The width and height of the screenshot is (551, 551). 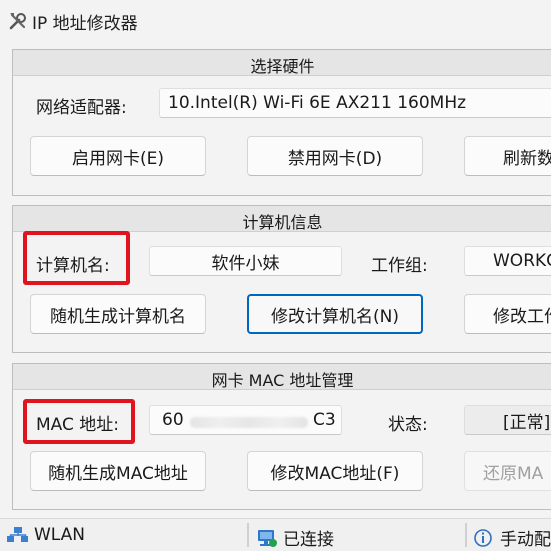 What do you see at coordinates (408, 425) in the screenshot?
I see `status-label: 状态:` at bounding box center [408, 425].